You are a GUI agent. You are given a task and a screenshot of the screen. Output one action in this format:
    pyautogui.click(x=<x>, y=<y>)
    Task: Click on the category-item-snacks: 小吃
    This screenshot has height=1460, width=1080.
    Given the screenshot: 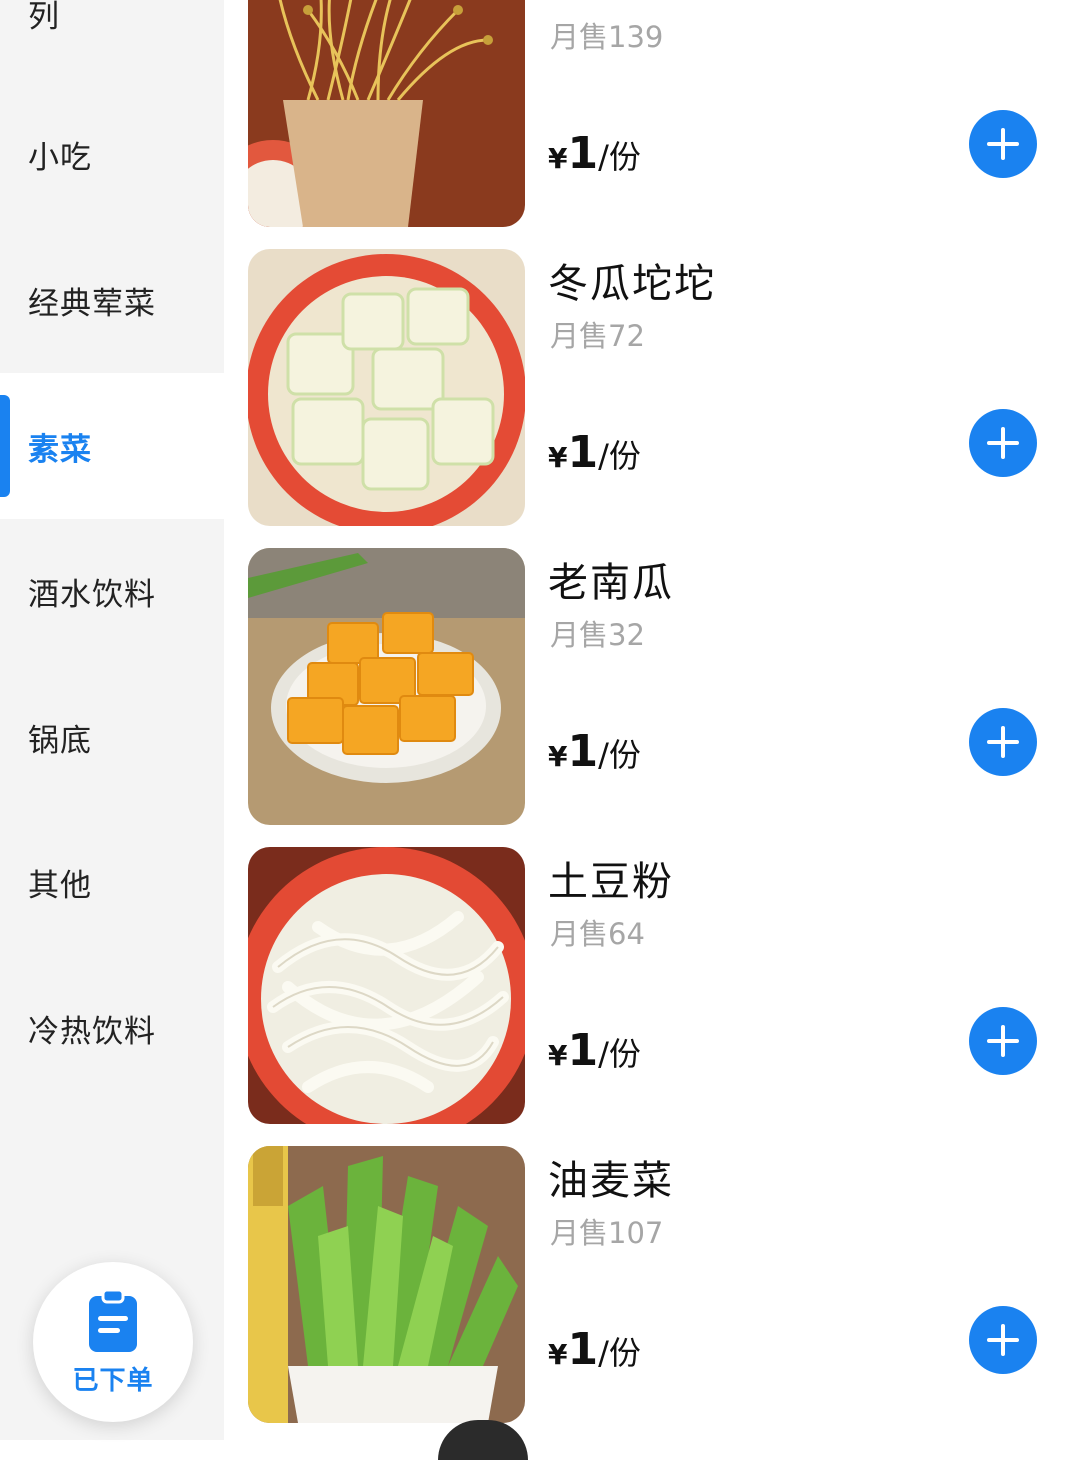 What is the action you would take?
    pyautogui.click(x=112, y=154)
    